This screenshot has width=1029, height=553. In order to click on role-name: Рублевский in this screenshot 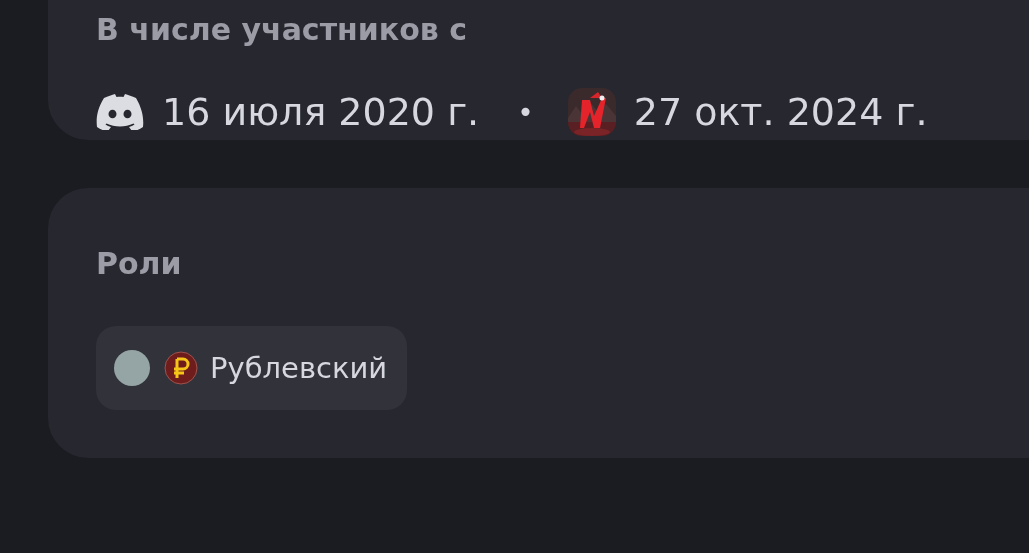, I will do `click(299, 368)`.